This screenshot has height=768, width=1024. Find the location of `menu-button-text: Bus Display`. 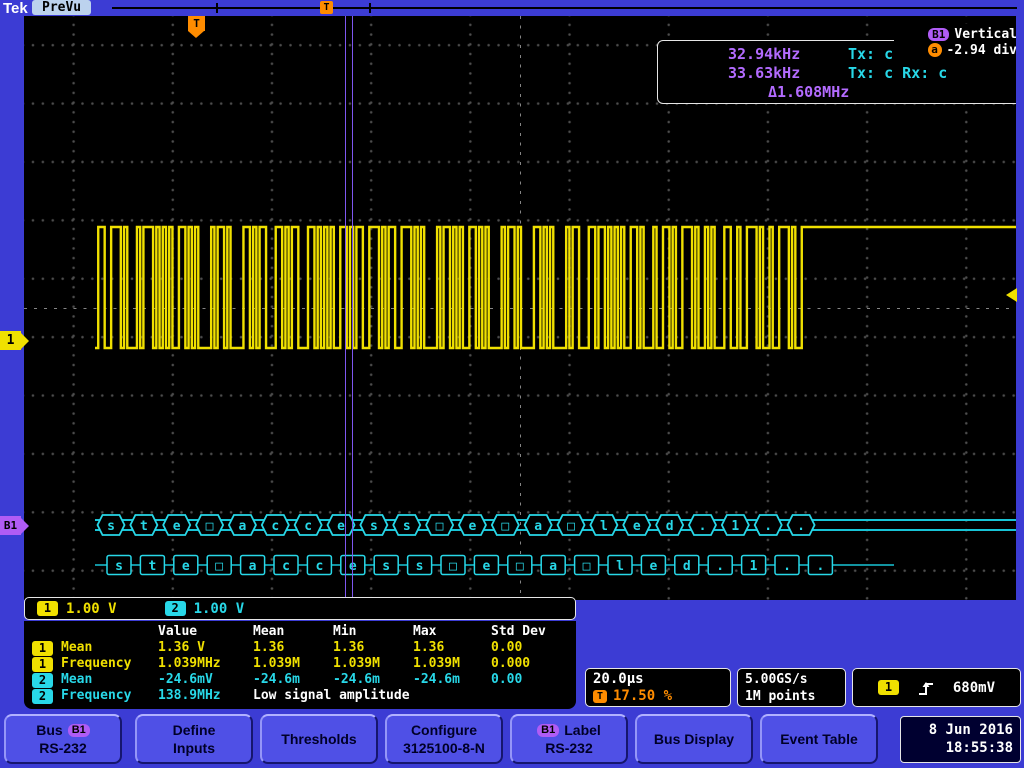

menu-button-text: Bus Display is located at coordinates (694, 739).